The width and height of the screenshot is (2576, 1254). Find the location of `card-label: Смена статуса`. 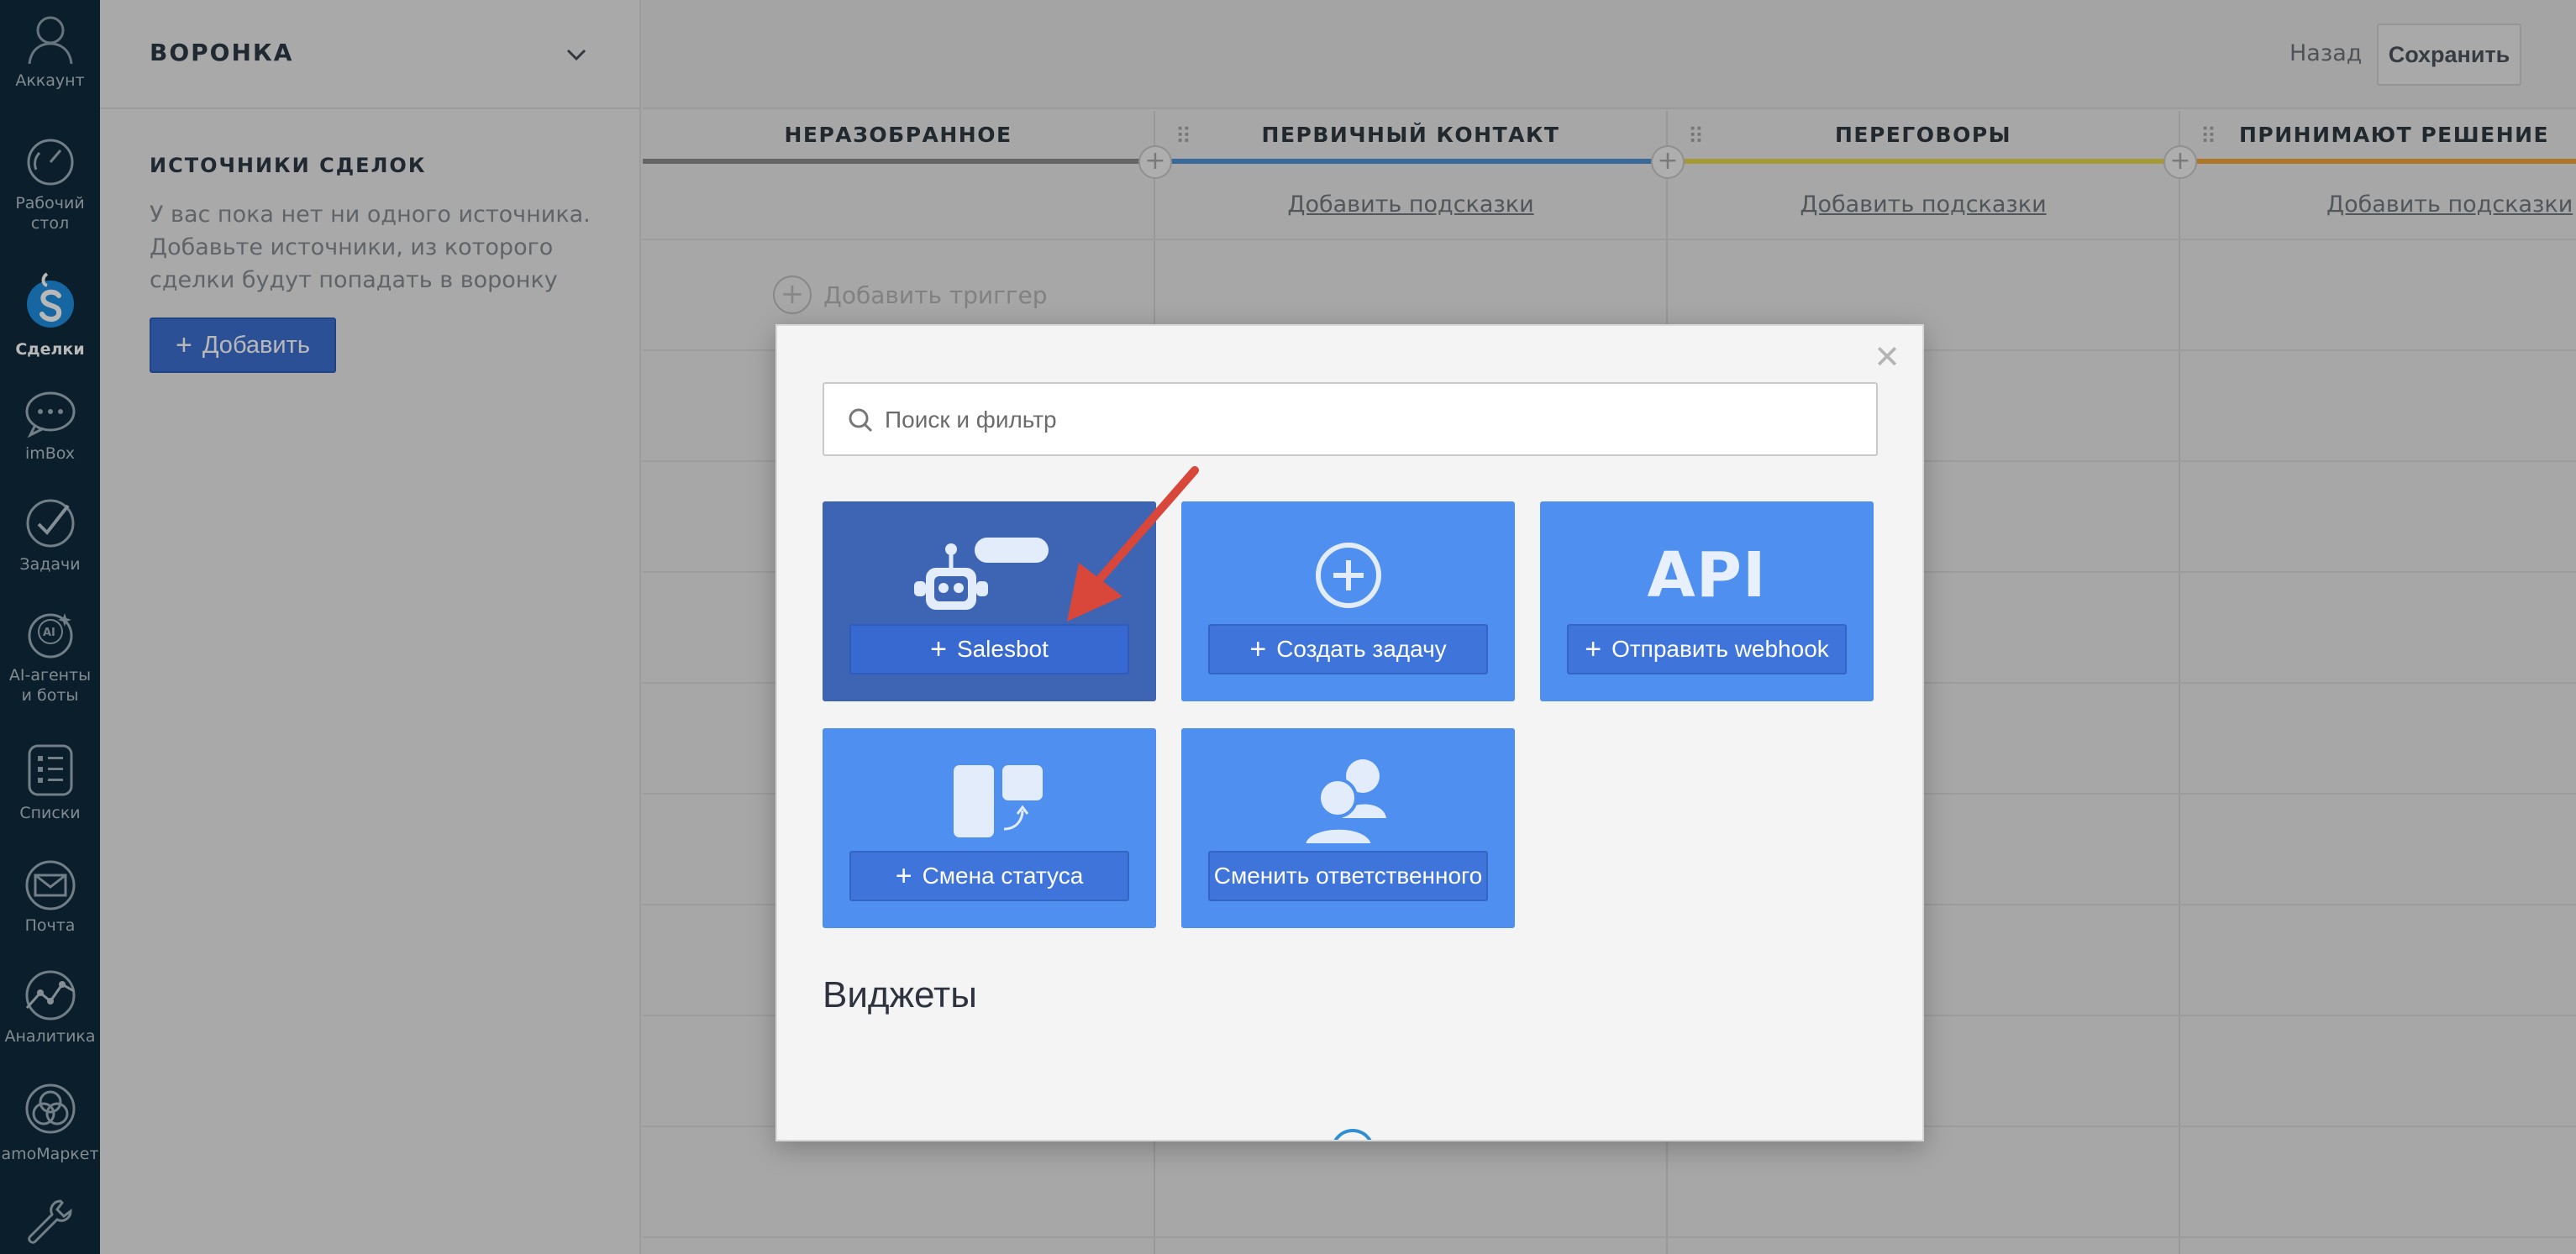

card-label: Смена статуса is located at coordinates (1003, 876).